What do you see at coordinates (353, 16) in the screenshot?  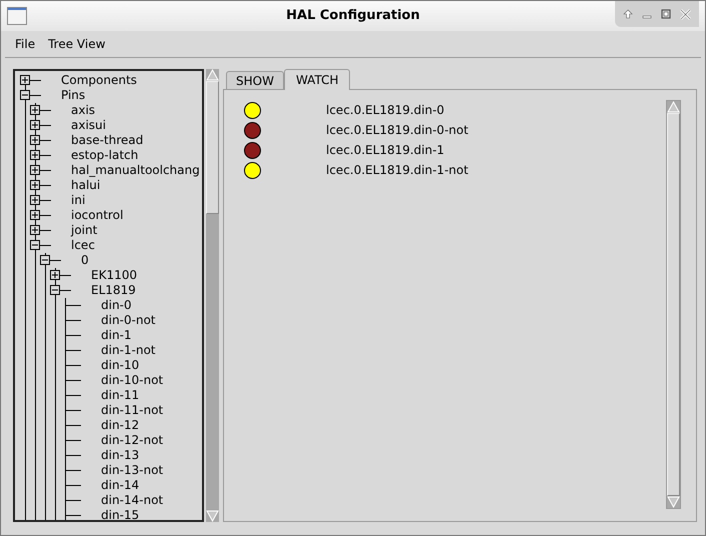 I see `window-title: HAL Configuration` at bounding box center [353, 16].